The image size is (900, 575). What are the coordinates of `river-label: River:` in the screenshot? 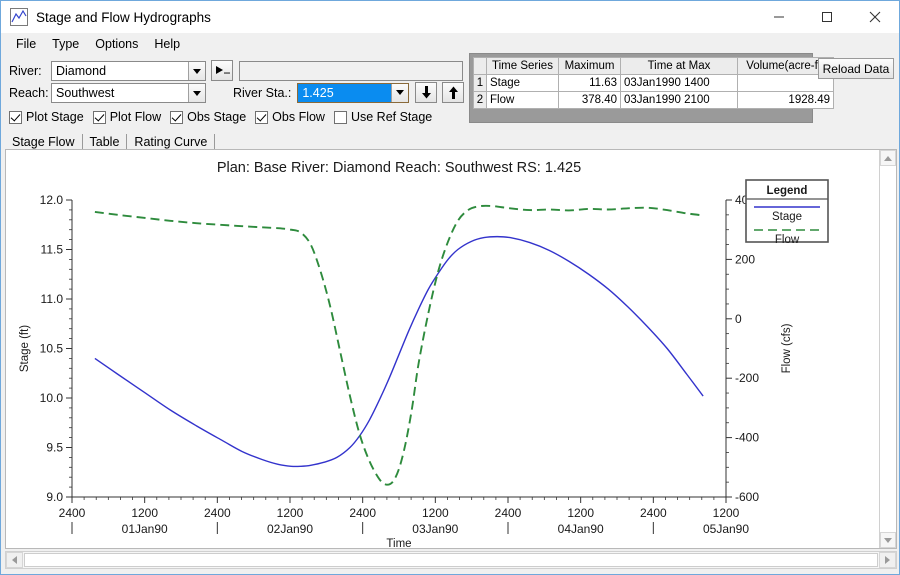 It's located at (25, 71).